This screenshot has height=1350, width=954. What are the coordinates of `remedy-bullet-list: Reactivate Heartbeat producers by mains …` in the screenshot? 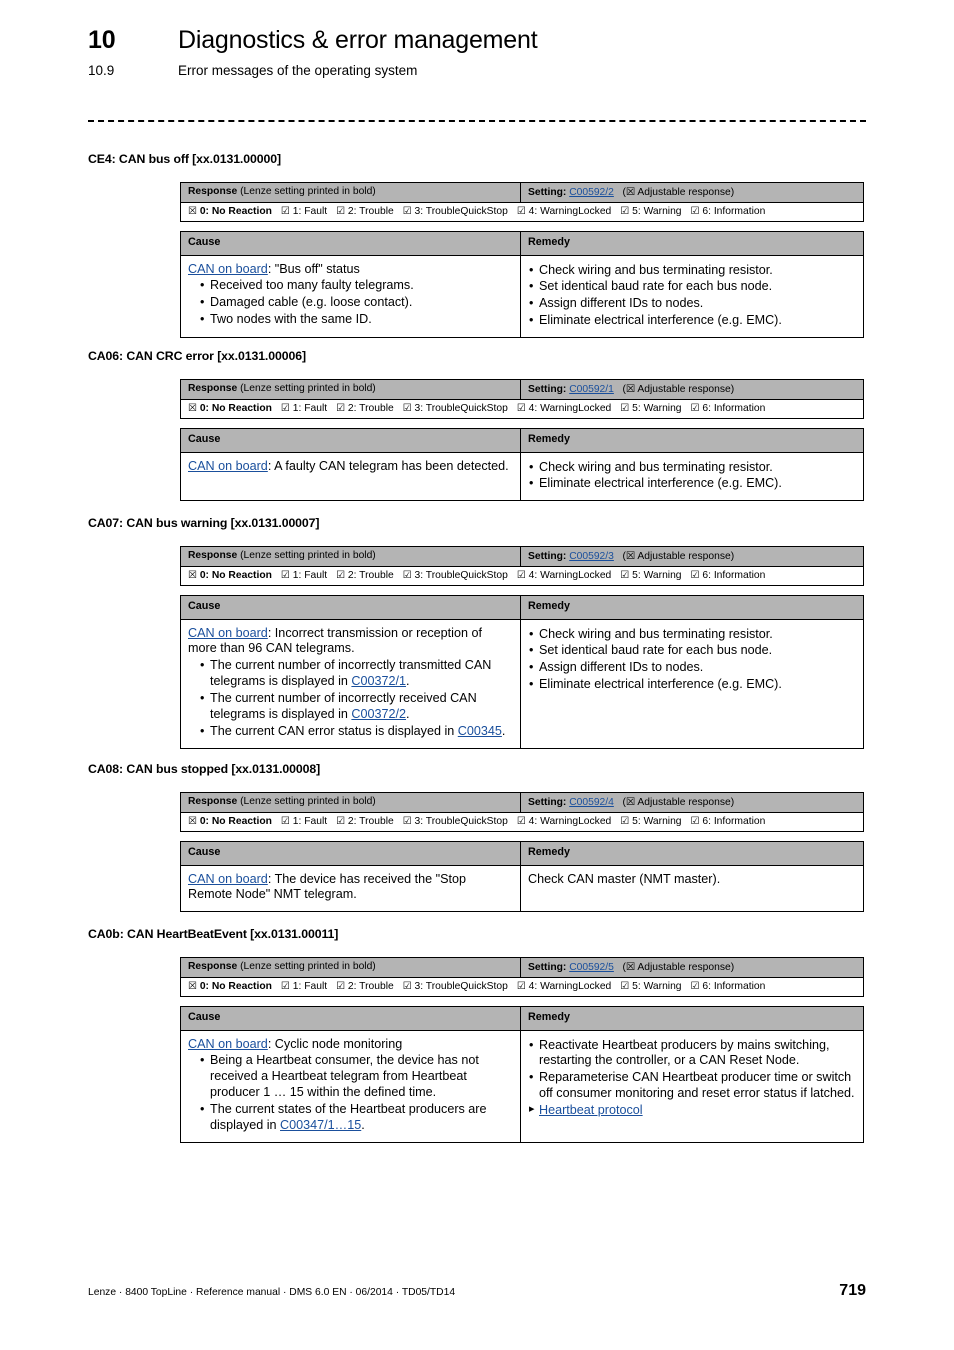 It's located at (692, 1070).